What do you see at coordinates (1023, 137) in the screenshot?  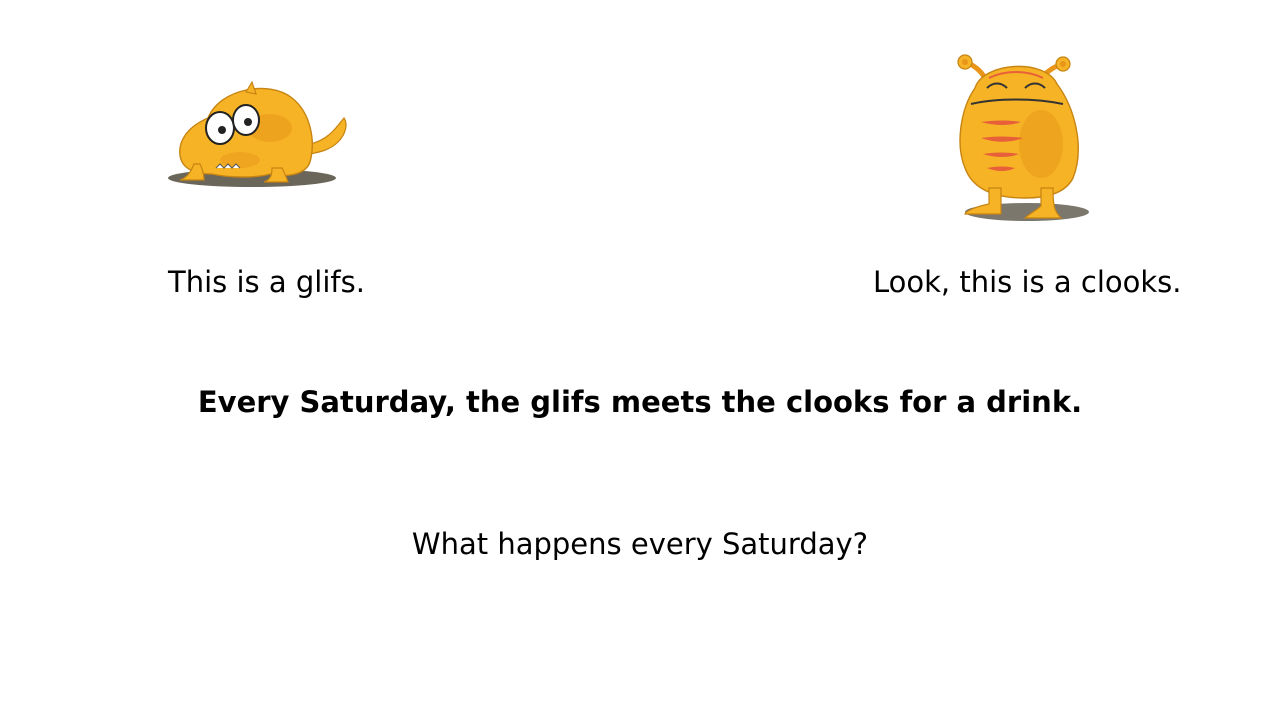 I see `clooks-illustration-icon` at bounding box center [1023, 137].